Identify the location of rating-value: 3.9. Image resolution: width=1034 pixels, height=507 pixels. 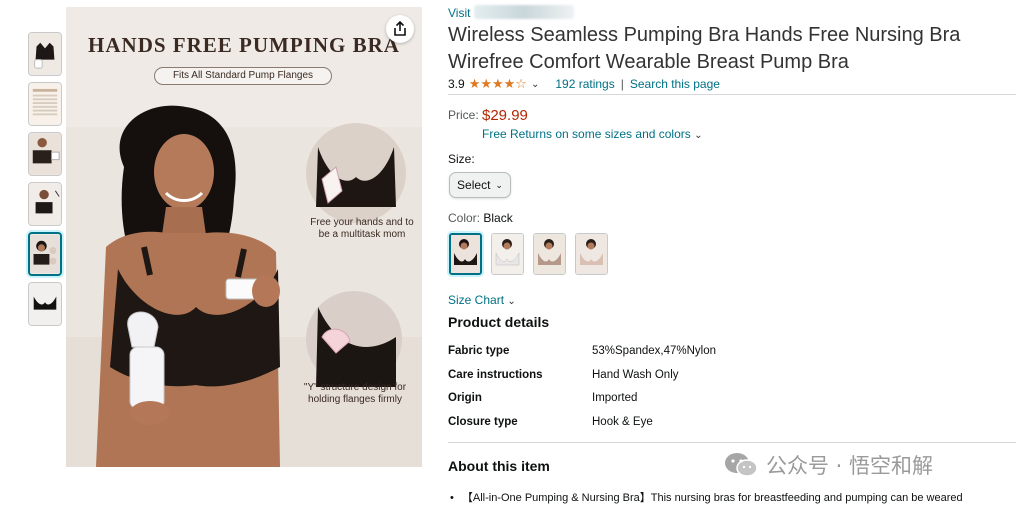
(456, 84).